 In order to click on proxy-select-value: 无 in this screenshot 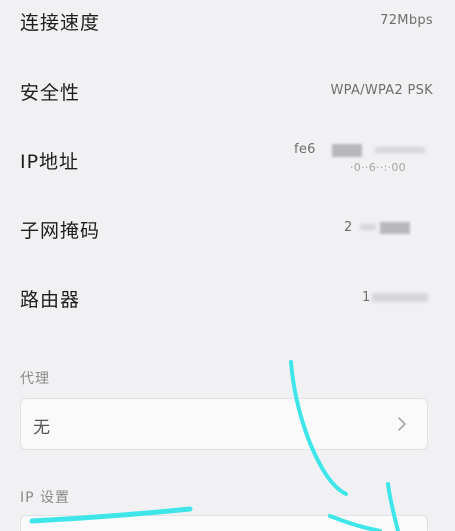, I will do `click(41, 428)`.